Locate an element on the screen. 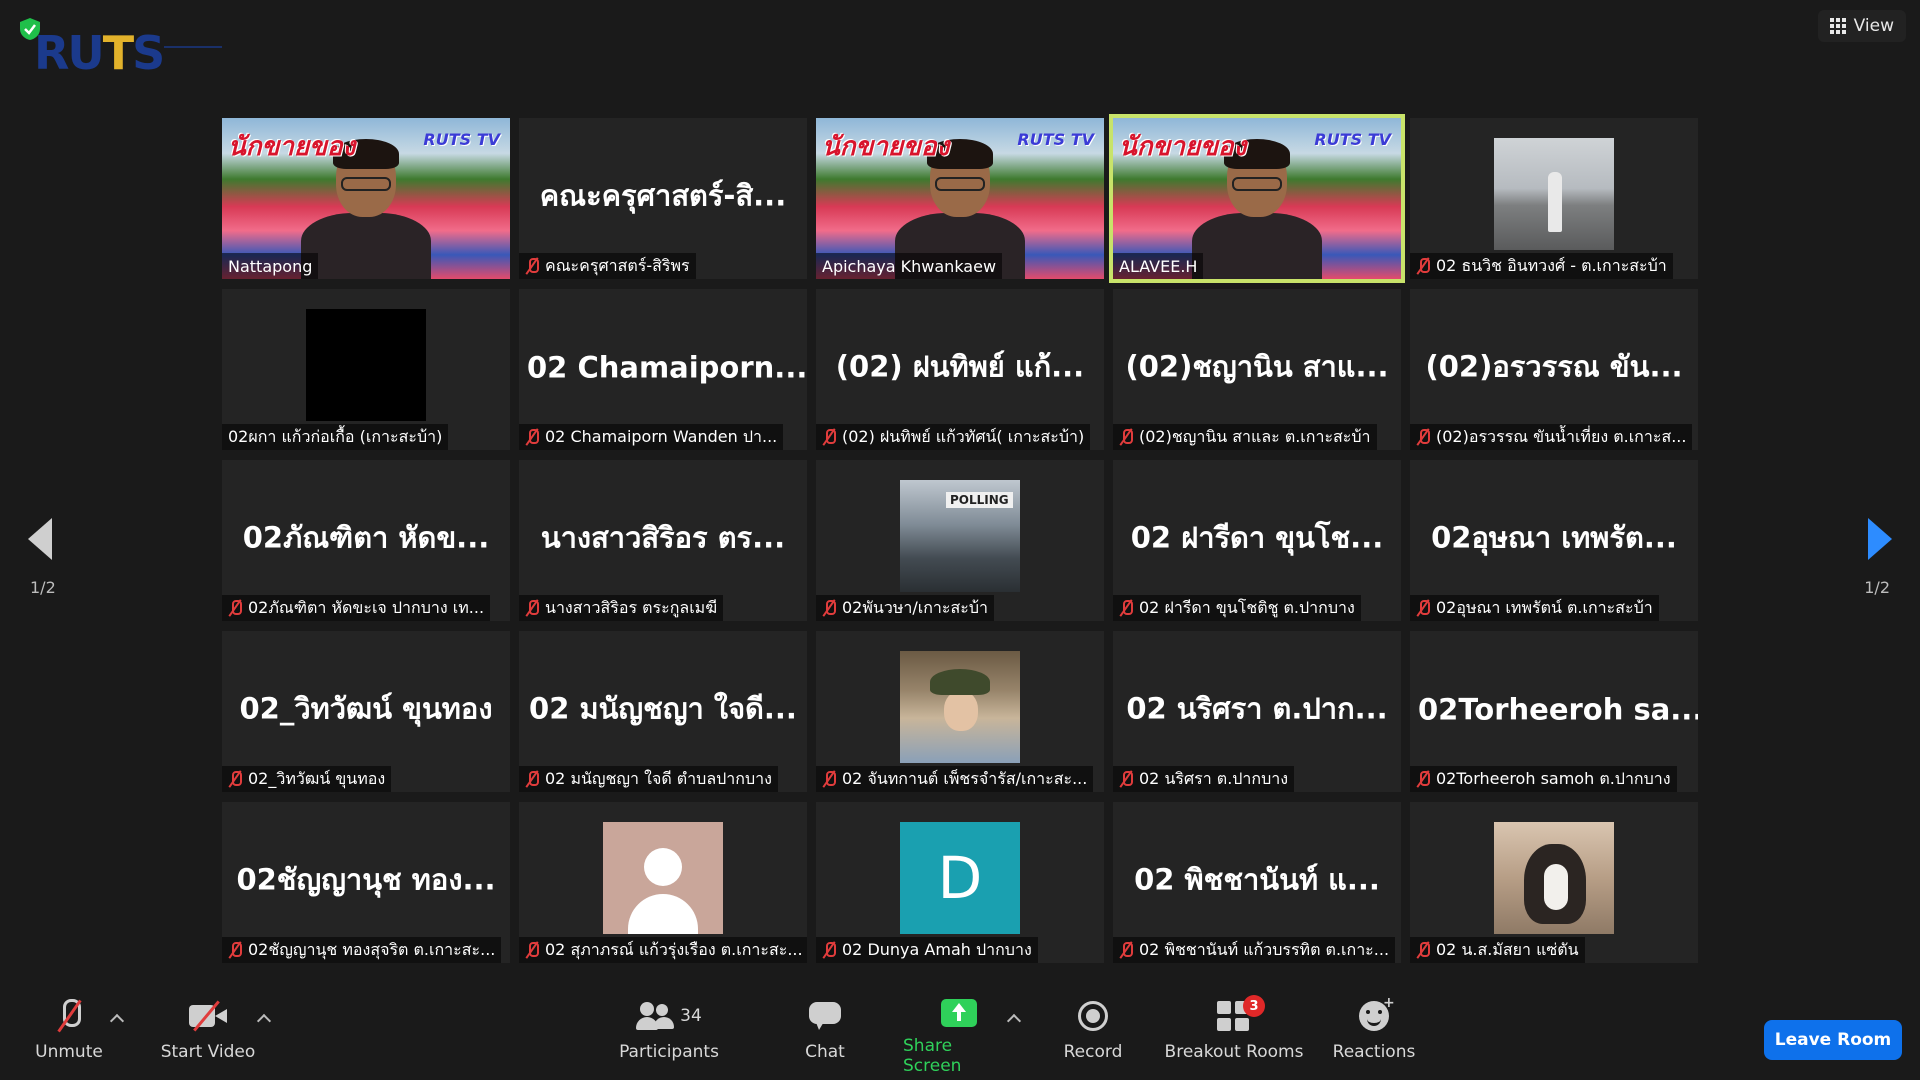  unmute-button: Unmute is located at coordinates (69, 1036).